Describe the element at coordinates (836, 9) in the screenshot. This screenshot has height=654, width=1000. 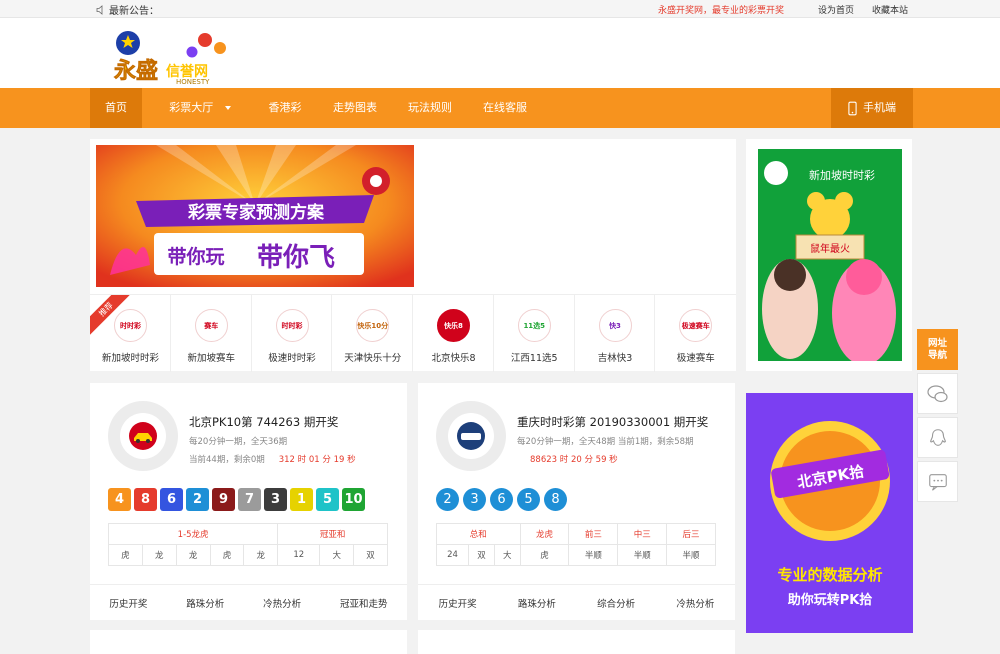
I see `set-home-link: 设为首页` at that location.